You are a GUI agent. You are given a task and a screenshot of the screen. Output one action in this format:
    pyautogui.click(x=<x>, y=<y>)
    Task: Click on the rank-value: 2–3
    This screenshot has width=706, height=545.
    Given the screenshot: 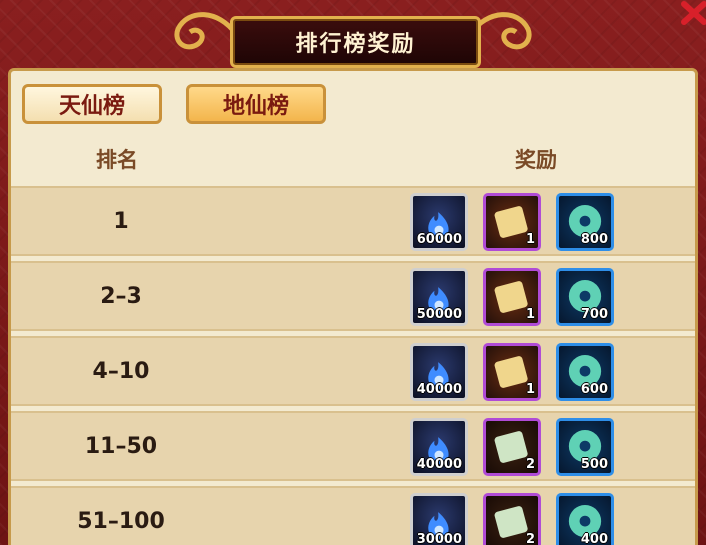 What is the action you would take?
    pyautogui.click(x=121, y=296)
    